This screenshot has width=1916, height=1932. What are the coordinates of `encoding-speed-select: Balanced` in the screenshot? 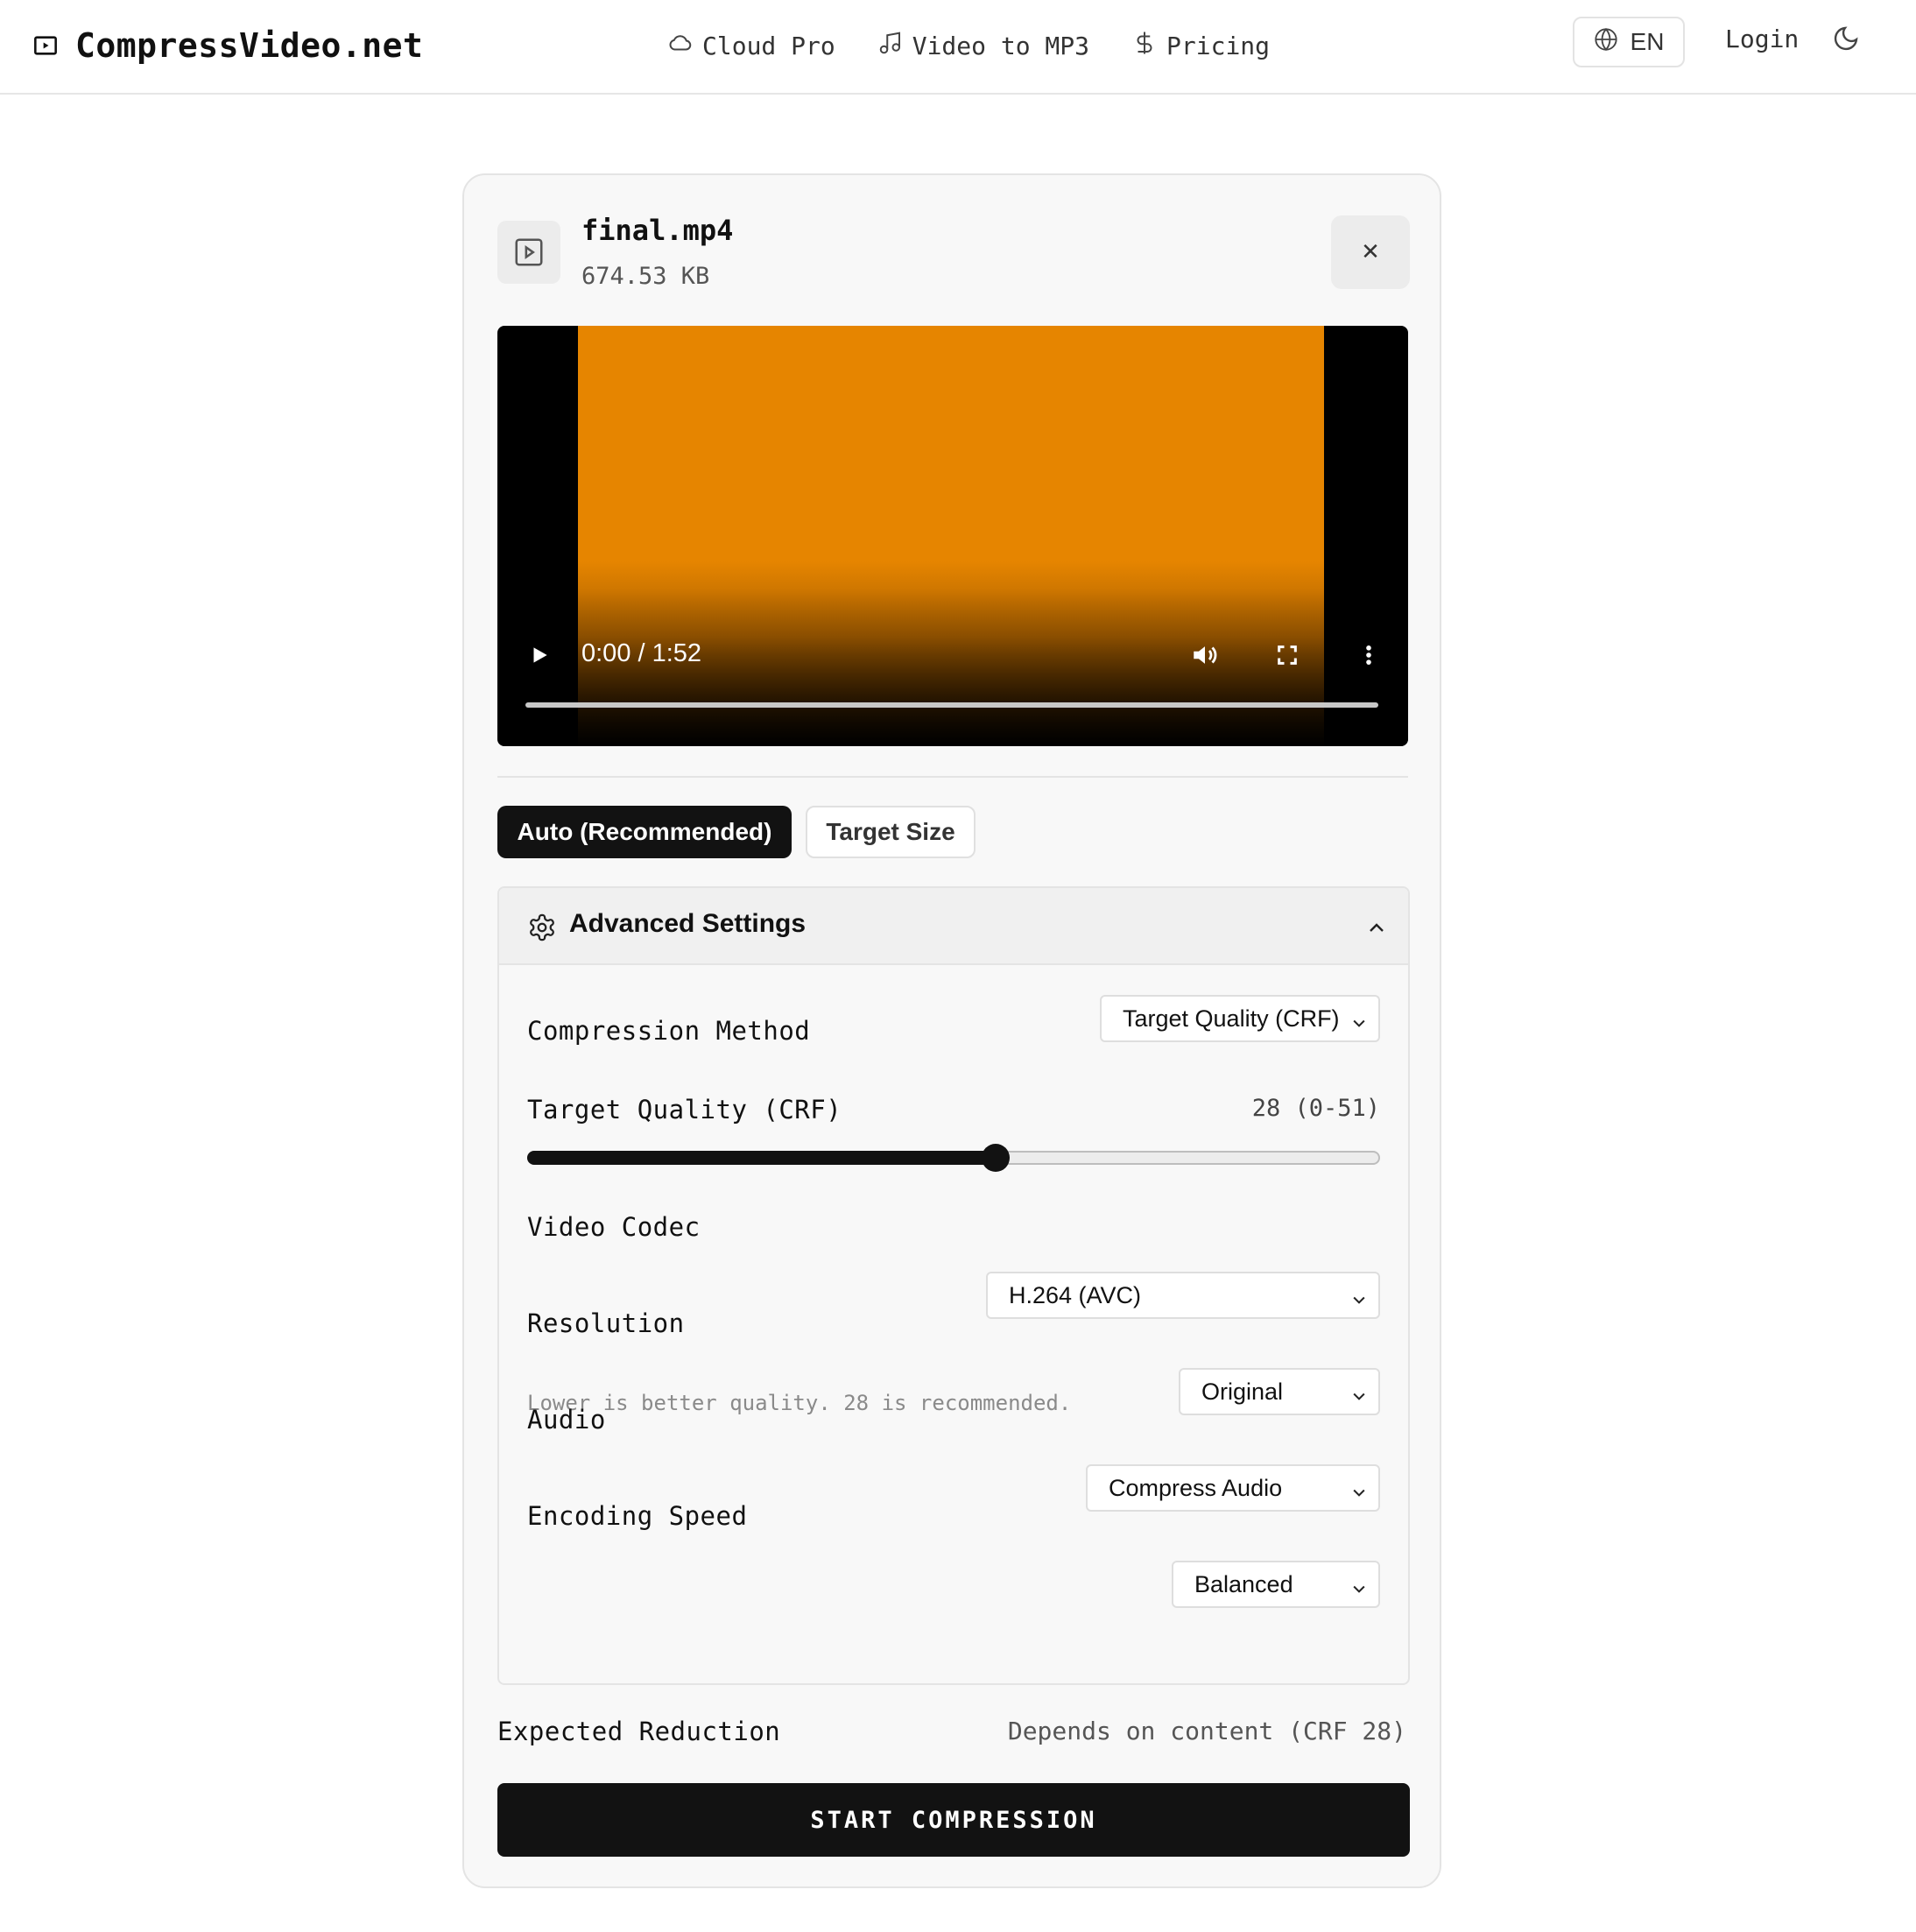 It's located at (1276, 1584).